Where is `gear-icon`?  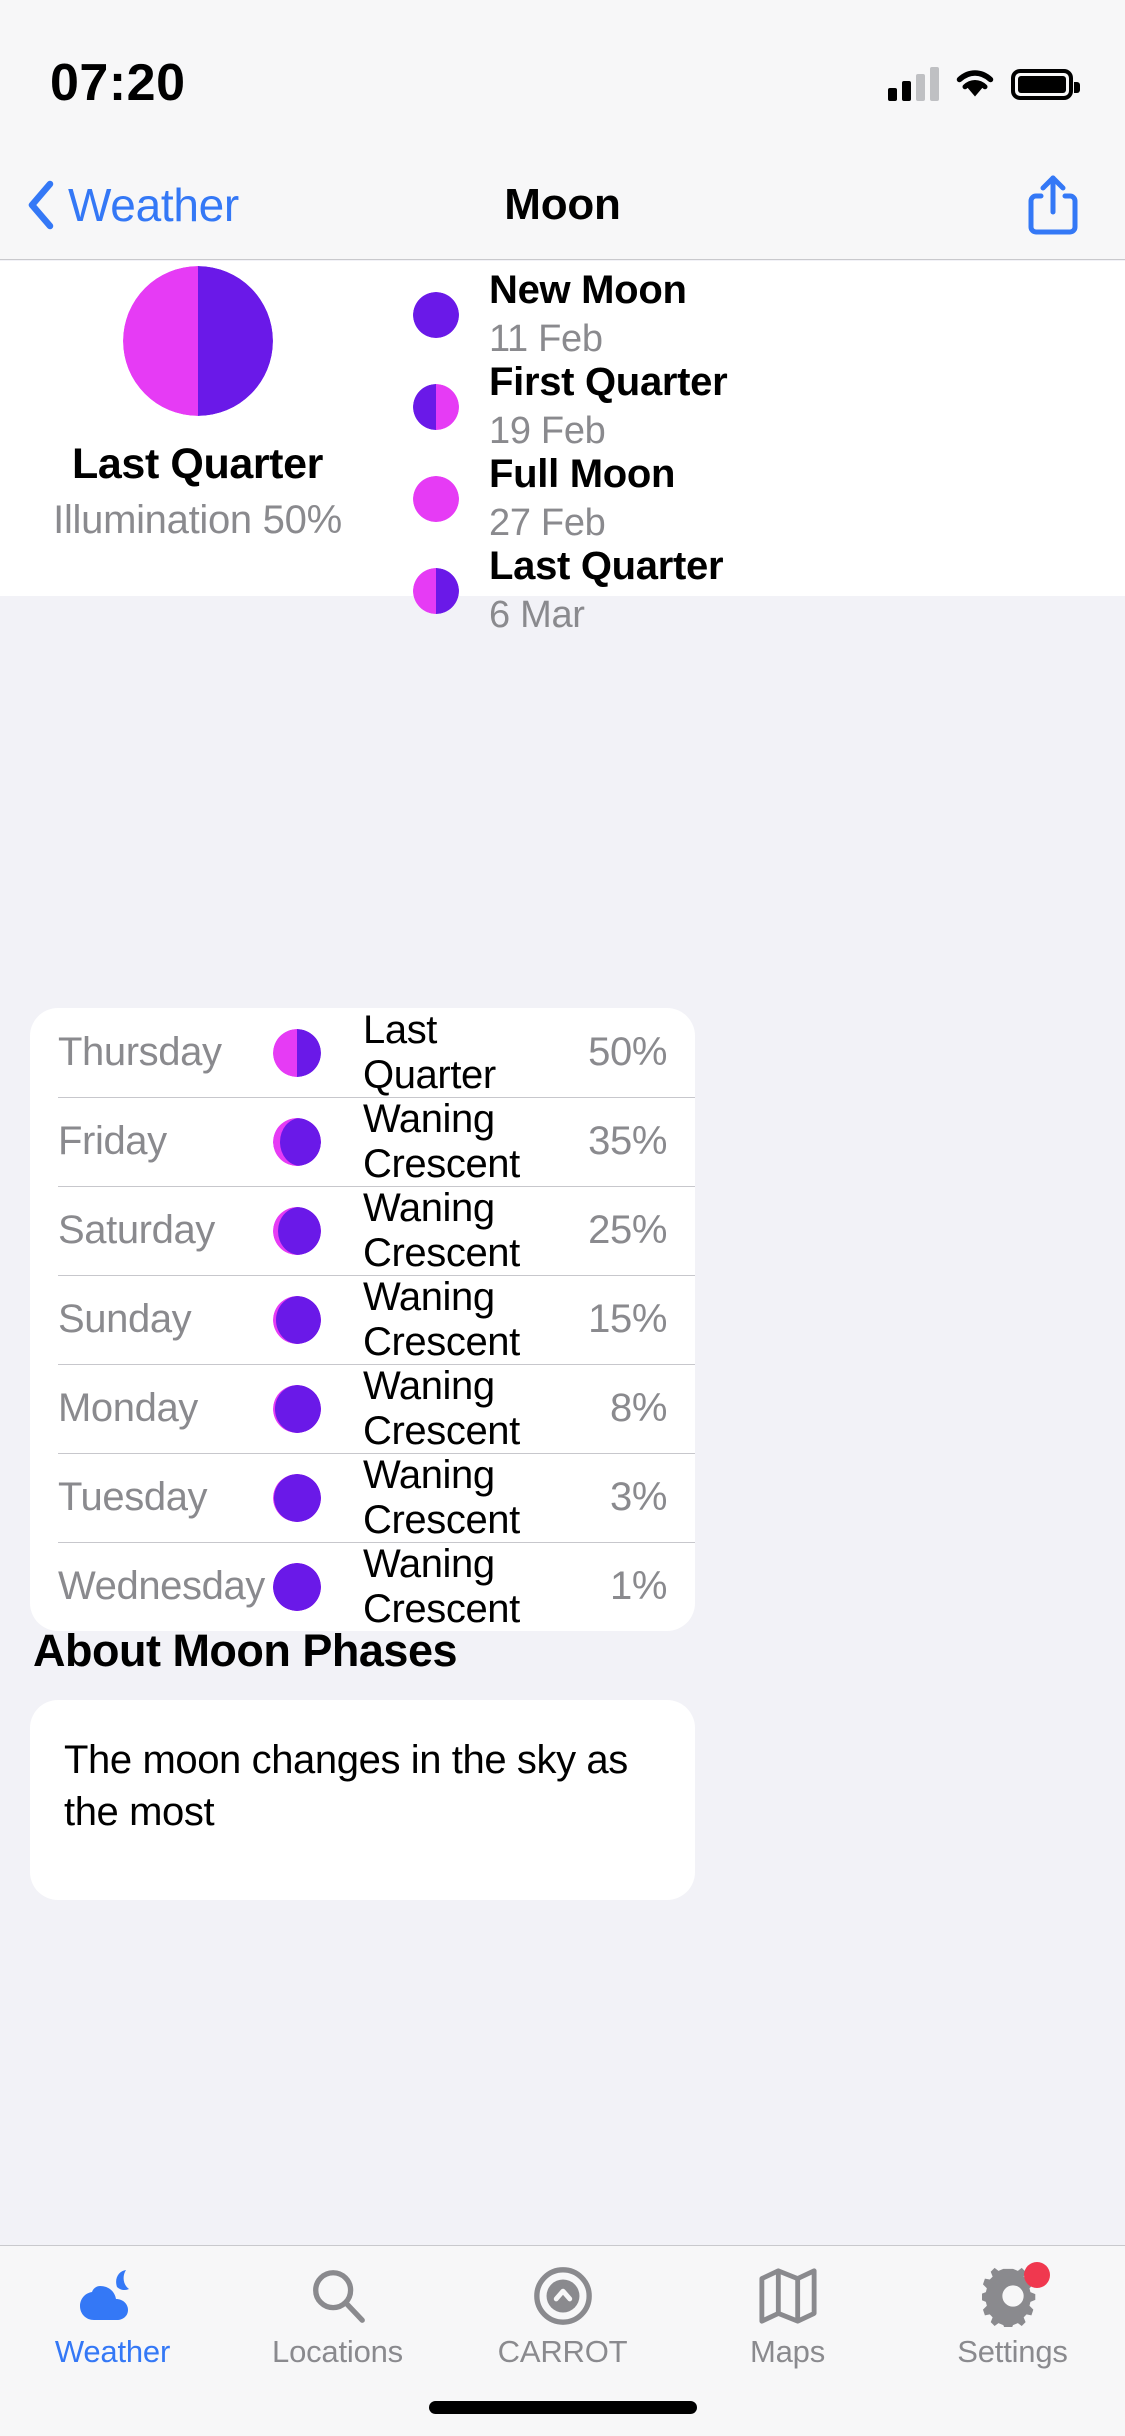
gear-icon is located at coordinates (1015, 2295).